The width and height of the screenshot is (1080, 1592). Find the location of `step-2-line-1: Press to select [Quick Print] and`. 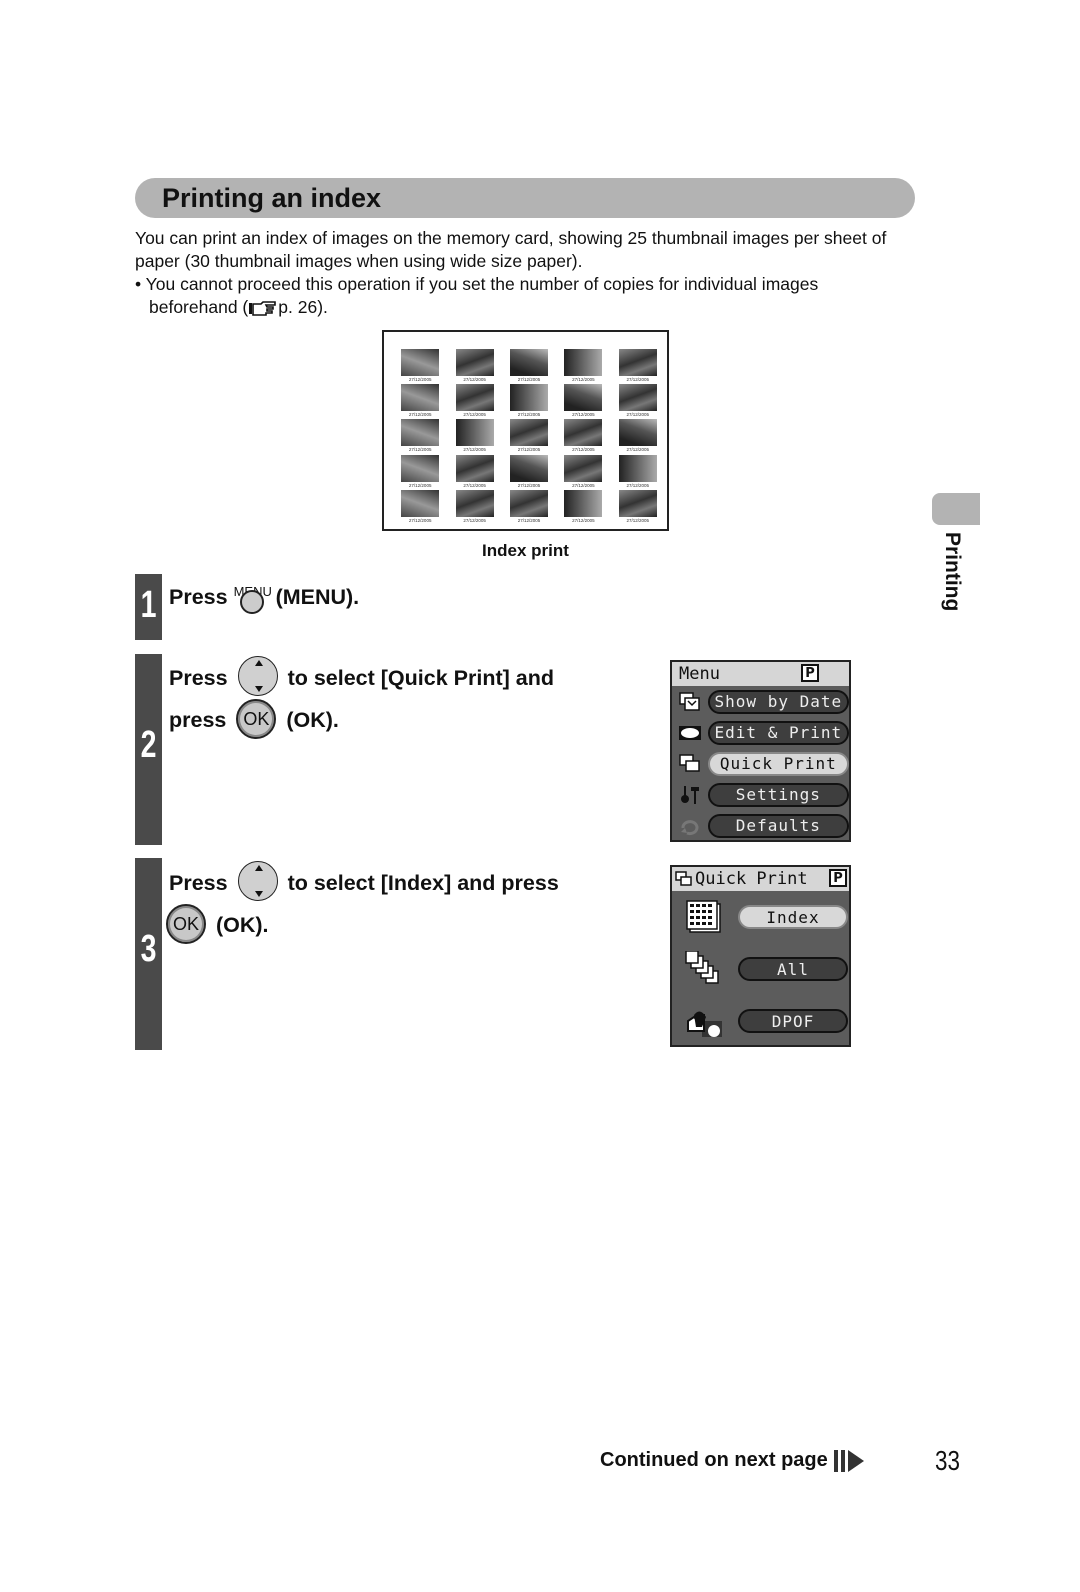

step-2-line-1: Press to select [Quick Print] and is located at coordinates (361, 677).